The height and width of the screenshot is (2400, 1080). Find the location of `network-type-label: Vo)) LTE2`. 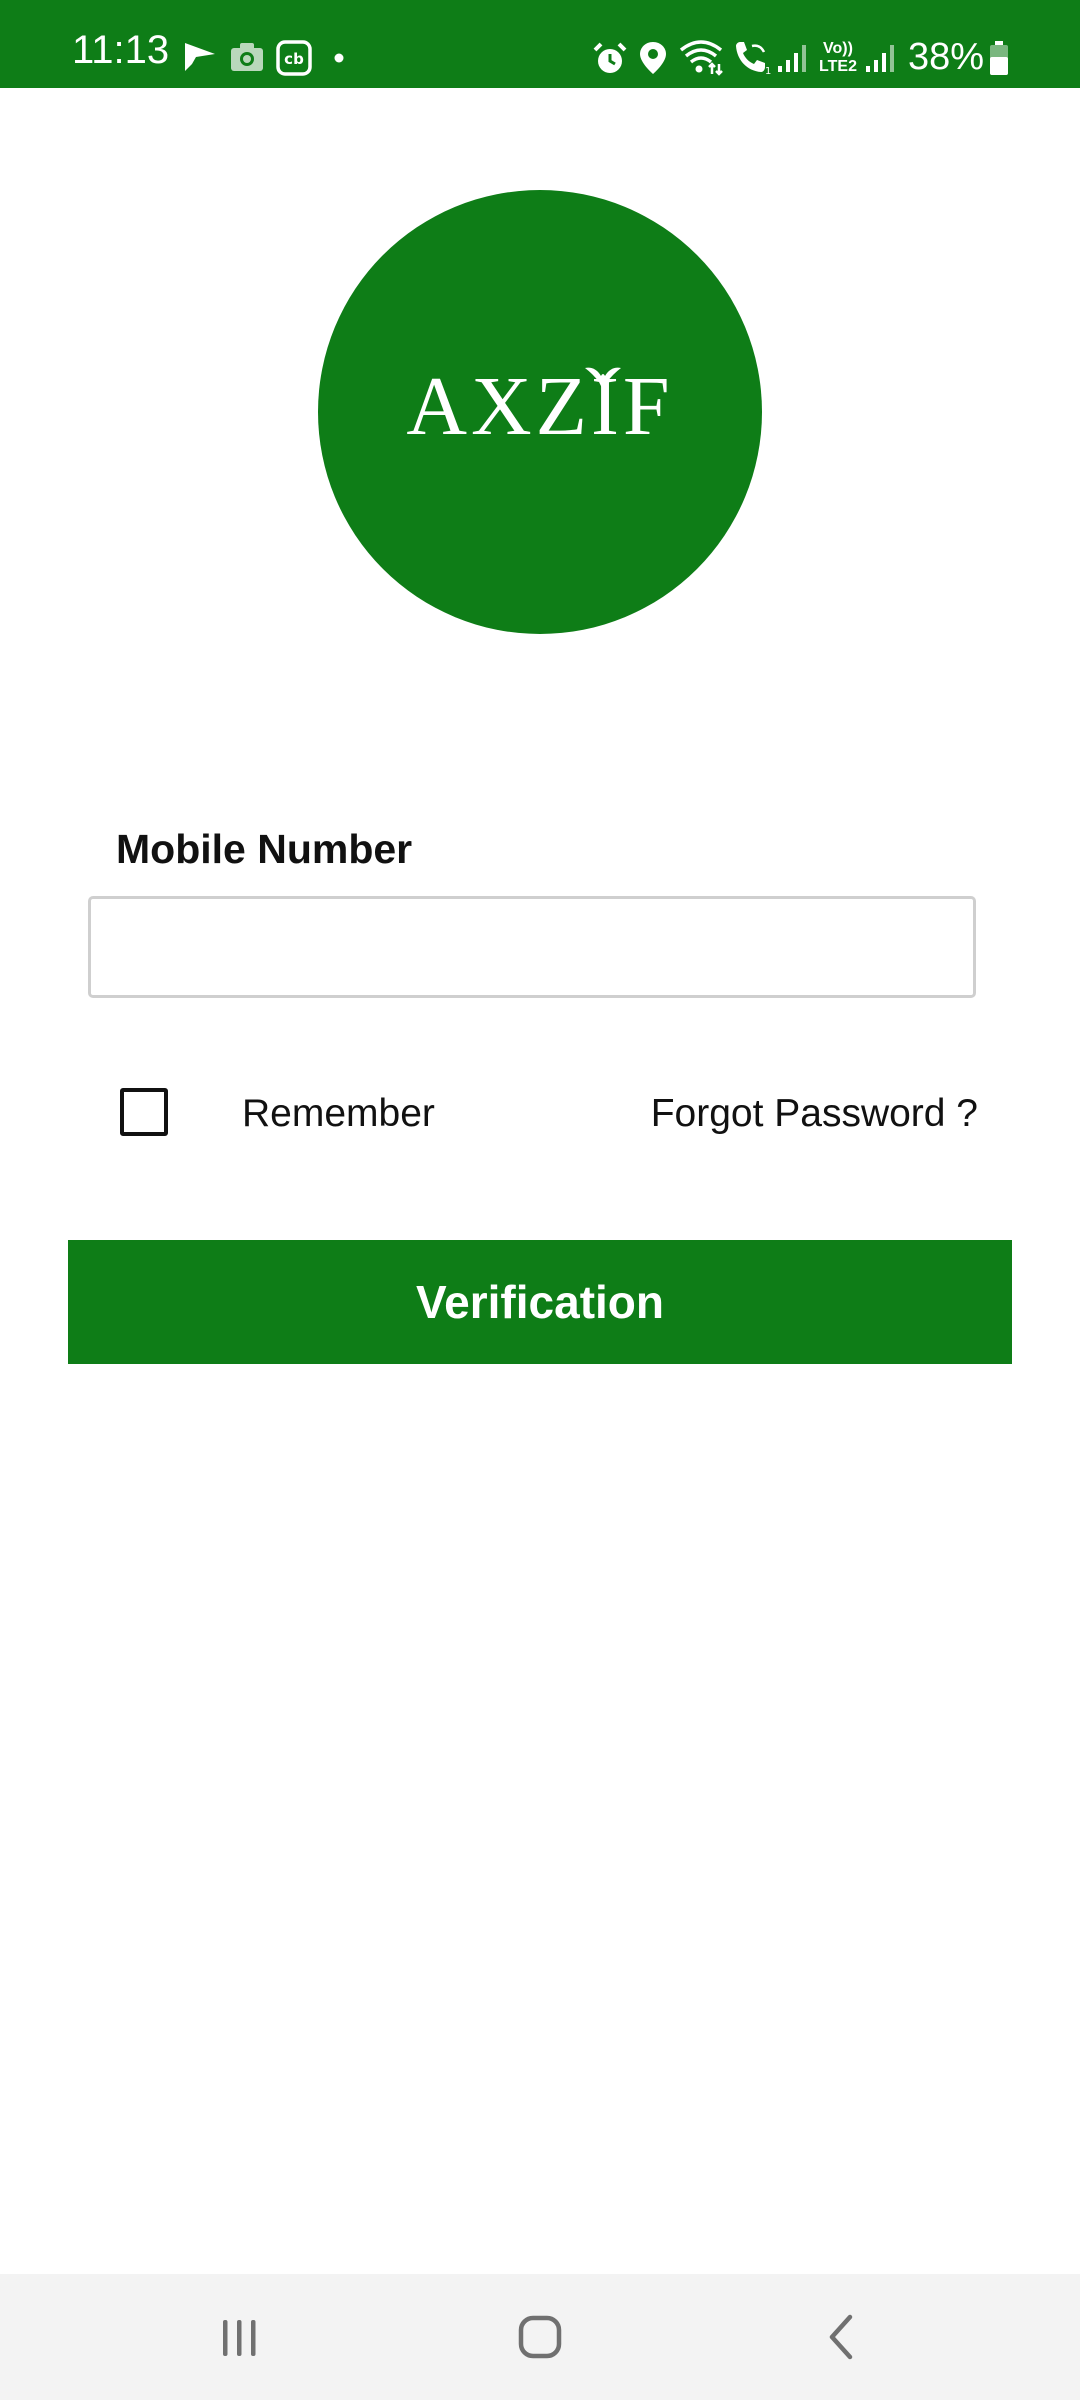

network-type-label: Vo)) LTE2 is located at coordinates (838, 57).